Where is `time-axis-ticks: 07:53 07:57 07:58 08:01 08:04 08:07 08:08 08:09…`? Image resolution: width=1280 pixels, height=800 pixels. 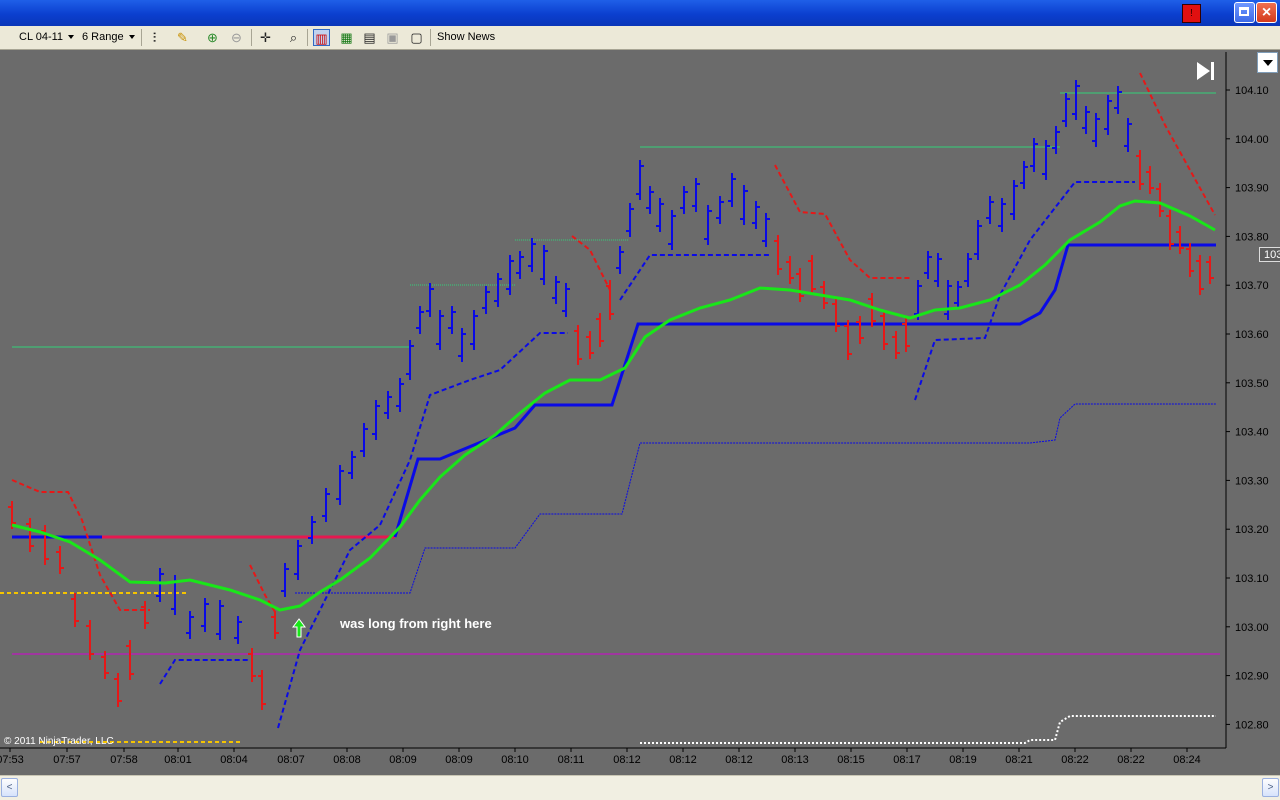
time-axis-ticks: 07:53 07:57 07:58 08:01 08:04 08:07 08:08 08:09… is located at coordinates (600, 757).